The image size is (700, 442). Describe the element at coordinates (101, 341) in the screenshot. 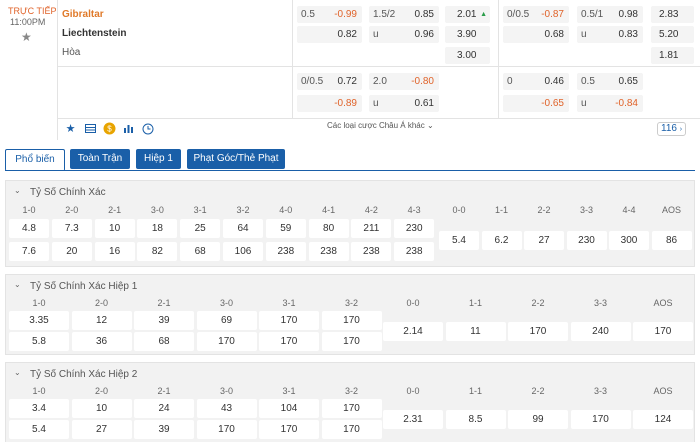

I see `odds-value: 36` at that location.